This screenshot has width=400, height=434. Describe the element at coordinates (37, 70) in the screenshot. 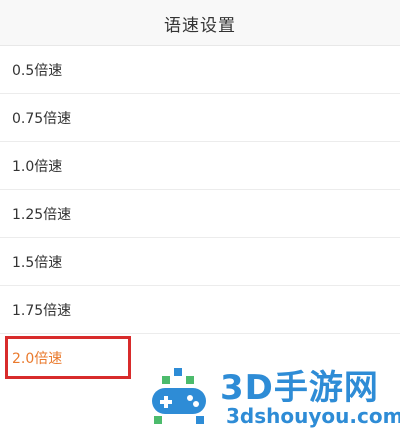

I see `speed-option-label: 0.5倍速` at that location.